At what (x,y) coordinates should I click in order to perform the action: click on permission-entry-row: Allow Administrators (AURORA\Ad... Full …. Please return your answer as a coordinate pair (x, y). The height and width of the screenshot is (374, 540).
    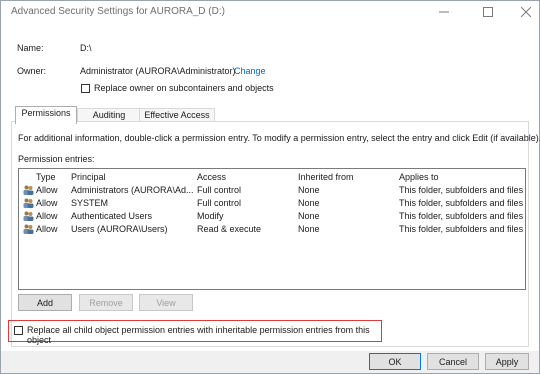
    Looking at the image, I should click on (271, 190).